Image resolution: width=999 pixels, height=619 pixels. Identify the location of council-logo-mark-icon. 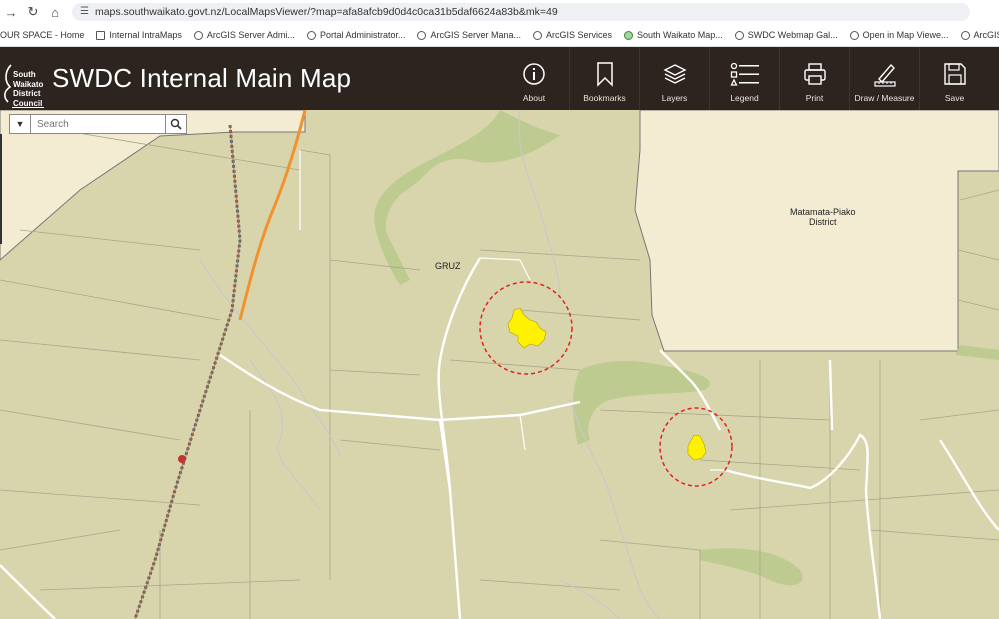
(8, 83).